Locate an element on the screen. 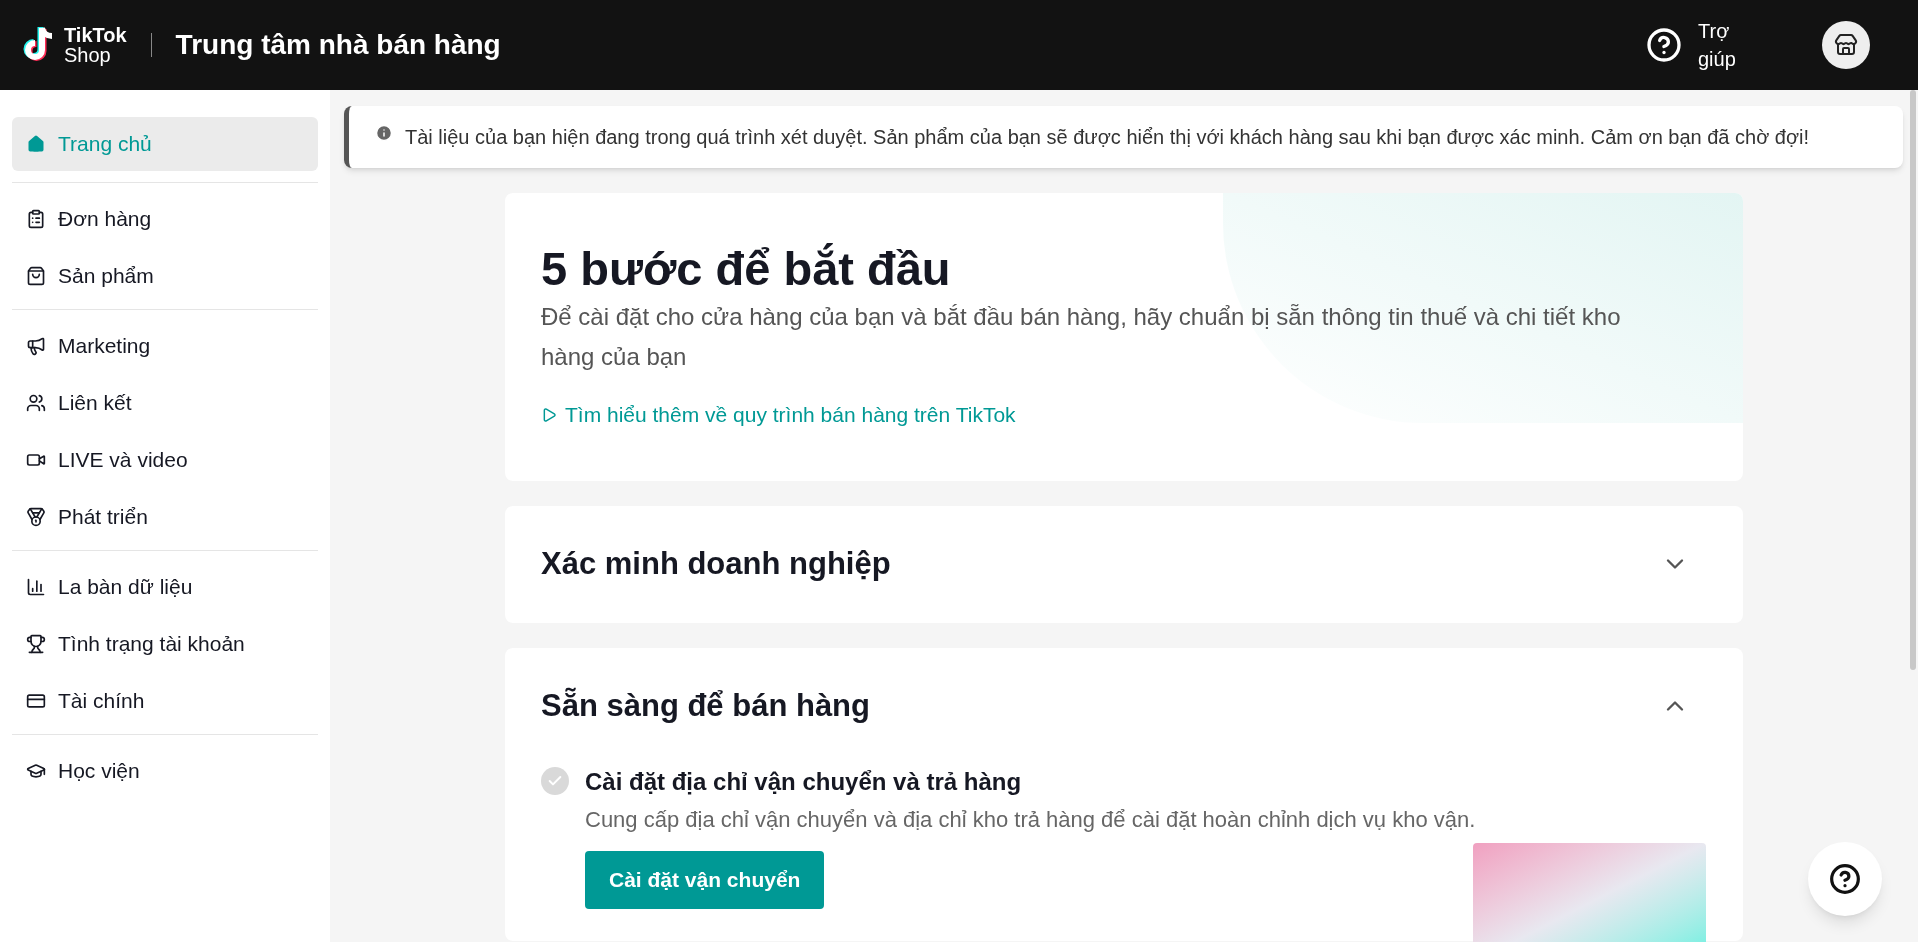 This screenshot has width=1918, height=942. store-icon is located at coordinates (1846, 45).